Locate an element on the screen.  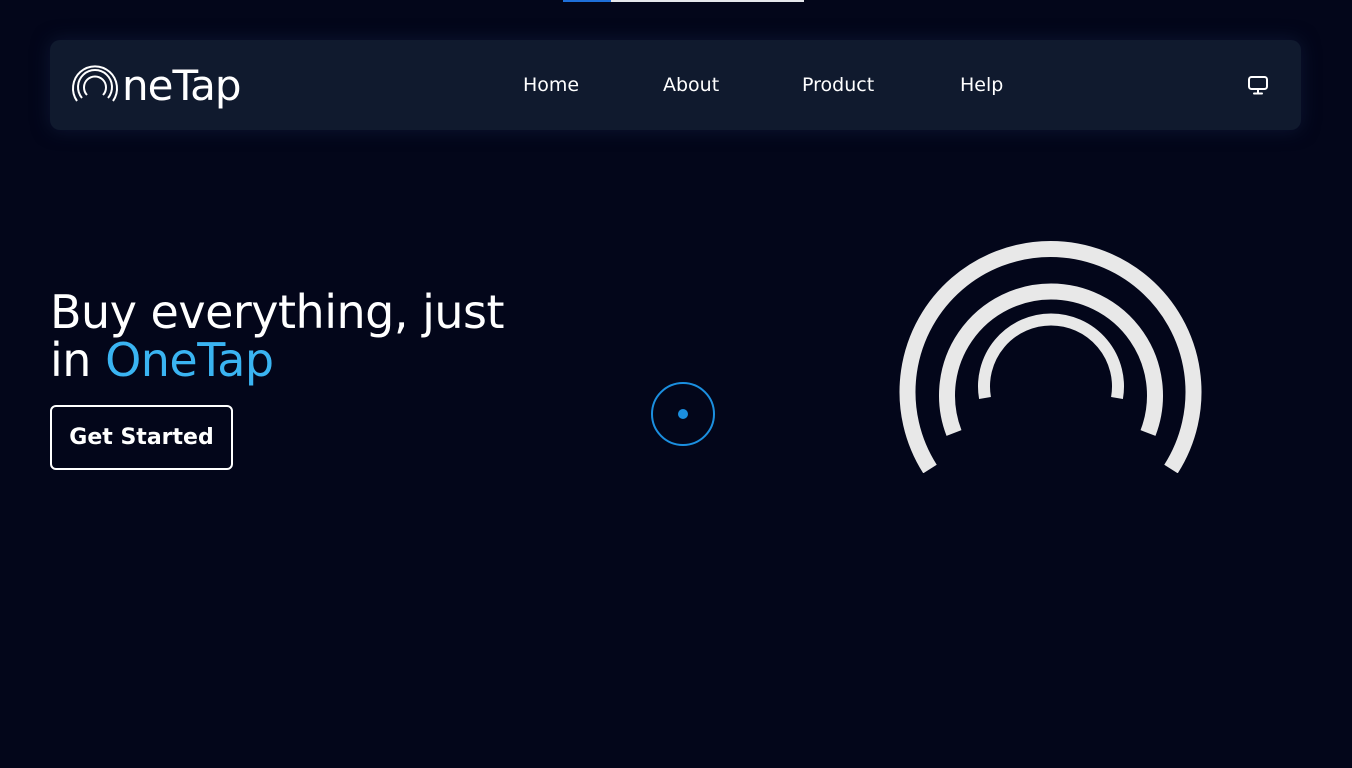
nav-link-home: Home is located at coordinates (551, 85).